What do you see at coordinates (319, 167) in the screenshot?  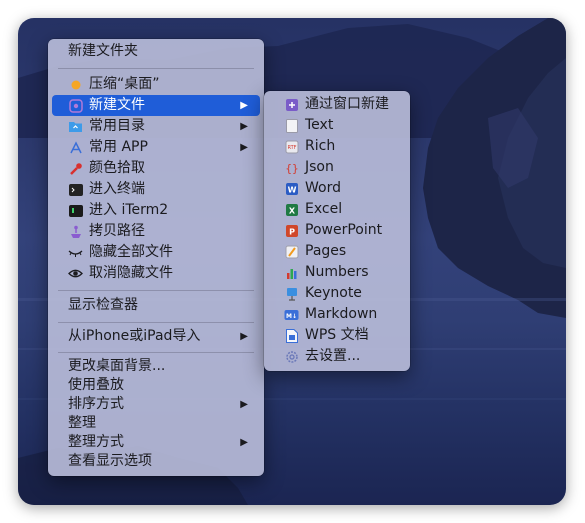 I see `submenu-item-label: Json` at bounding box center [319, 167].